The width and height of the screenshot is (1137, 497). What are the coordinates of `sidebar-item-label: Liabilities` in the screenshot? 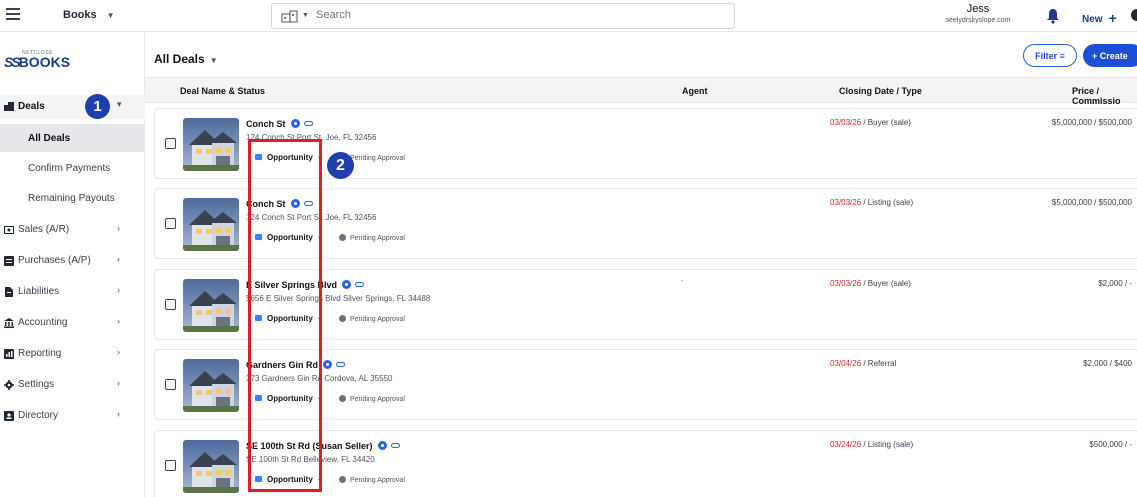 It's located at (39, 291).